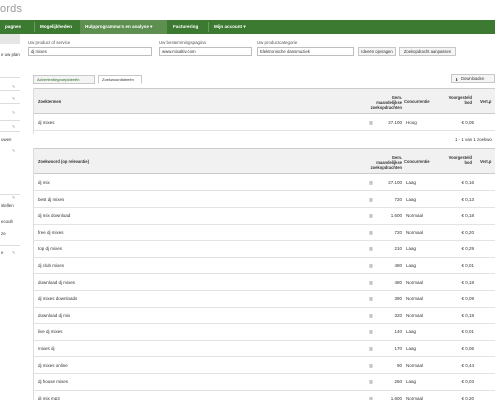  Describe the element at coordinates (53, 366) in the screenshot. I see `keyword-cell: dj mixes online` at that location.